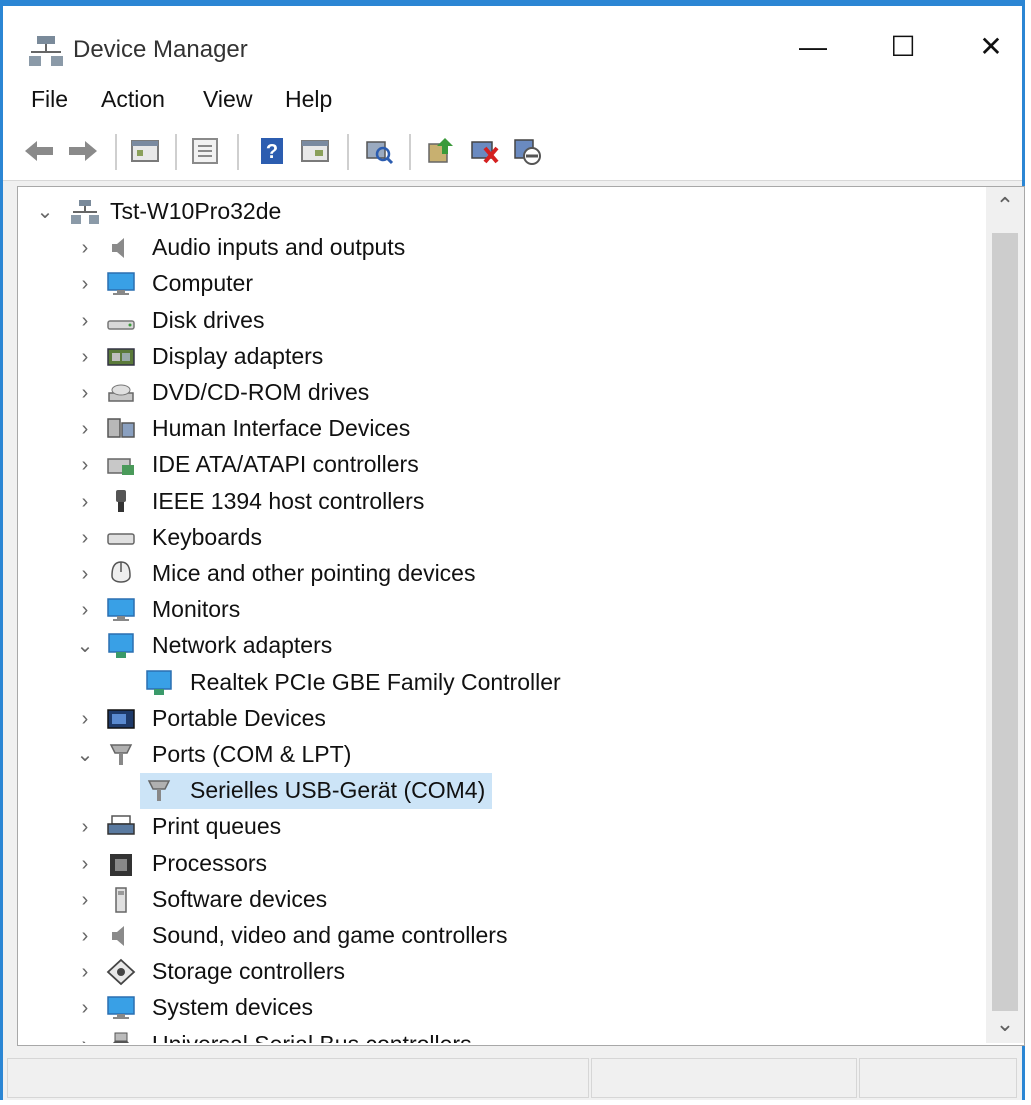  Describe the element at coordinates (991, 47) in the screenshot. I see `close-button: ✕` at that location.